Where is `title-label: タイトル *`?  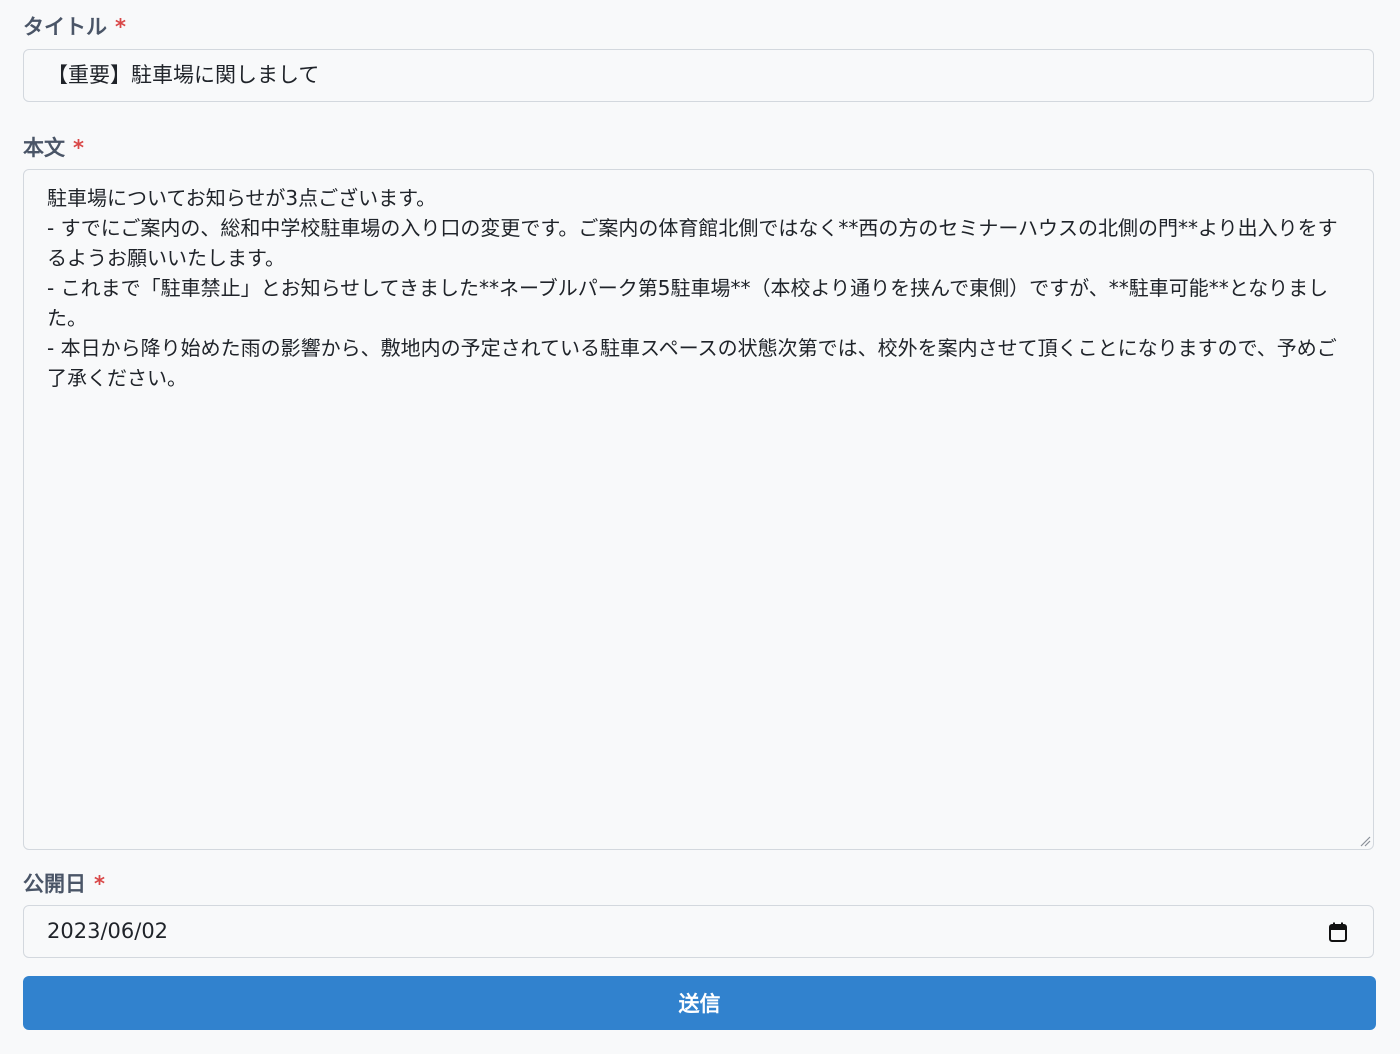 title-label: タイトル * is located at coordinates (74, 27).